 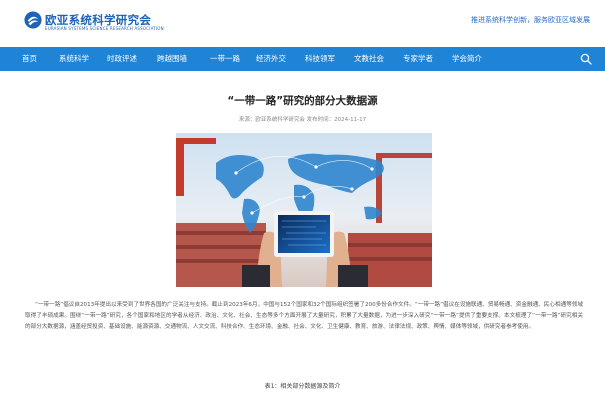 What do you see at coordinates (467, 59) in the screenshot?
I see `nav-item-about: 学会简介` at bounding box center [467, 59].